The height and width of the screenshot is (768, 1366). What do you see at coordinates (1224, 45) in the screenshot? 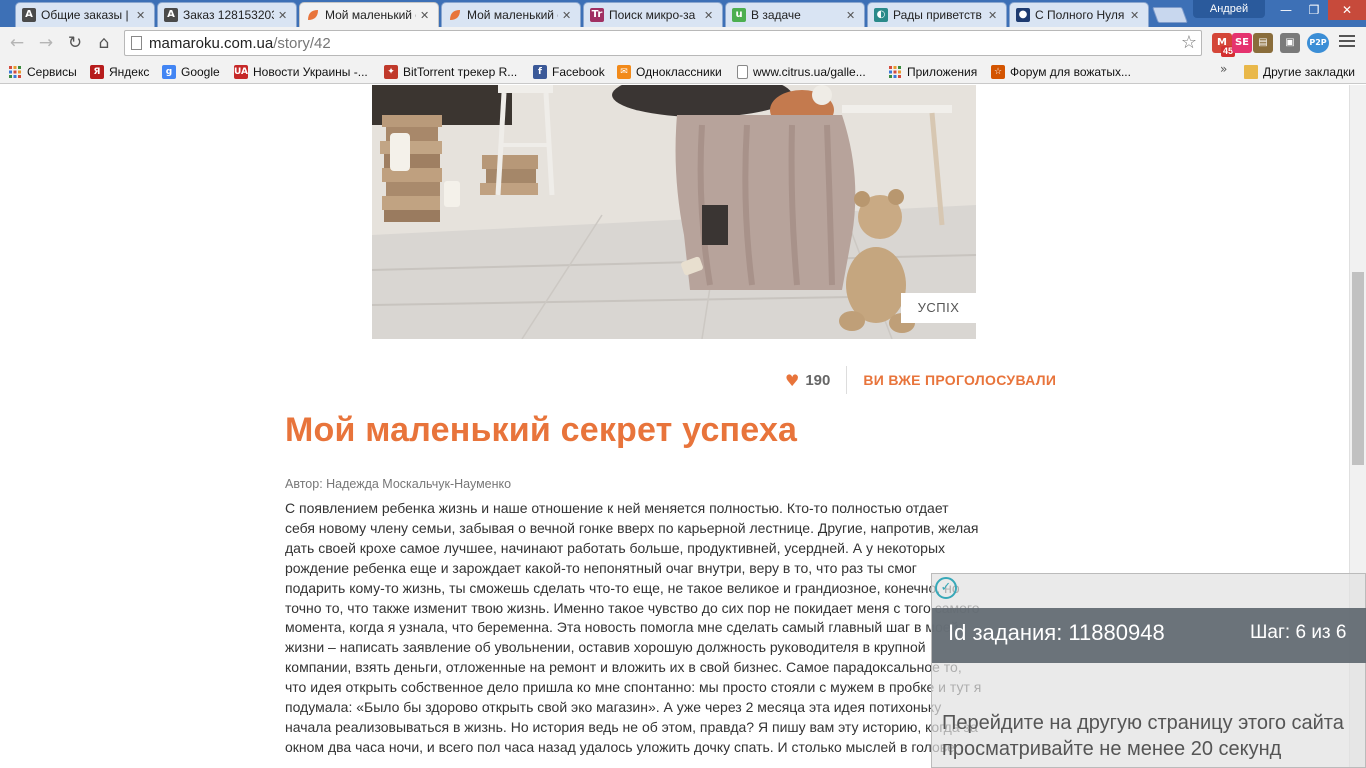
I see `extension-icon: M 45` at bounding box center [1224, 45].